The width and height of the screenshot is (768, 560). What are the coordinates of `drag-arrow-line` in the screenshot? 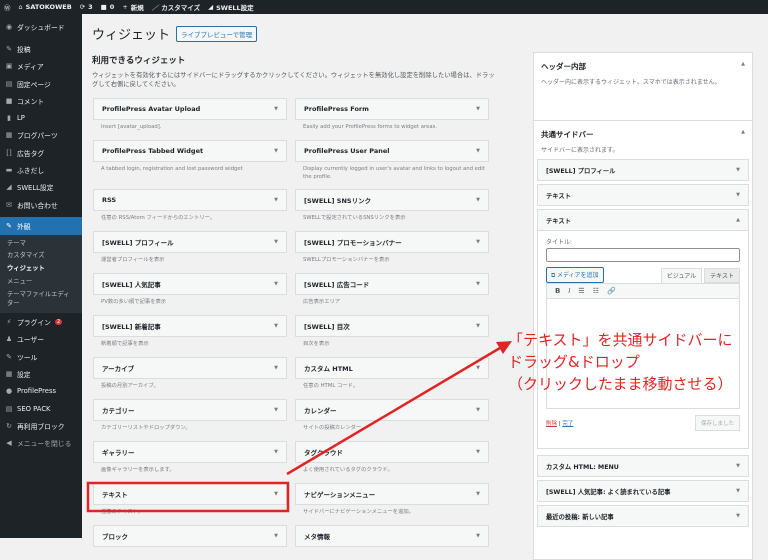 It's located at (393, 411).